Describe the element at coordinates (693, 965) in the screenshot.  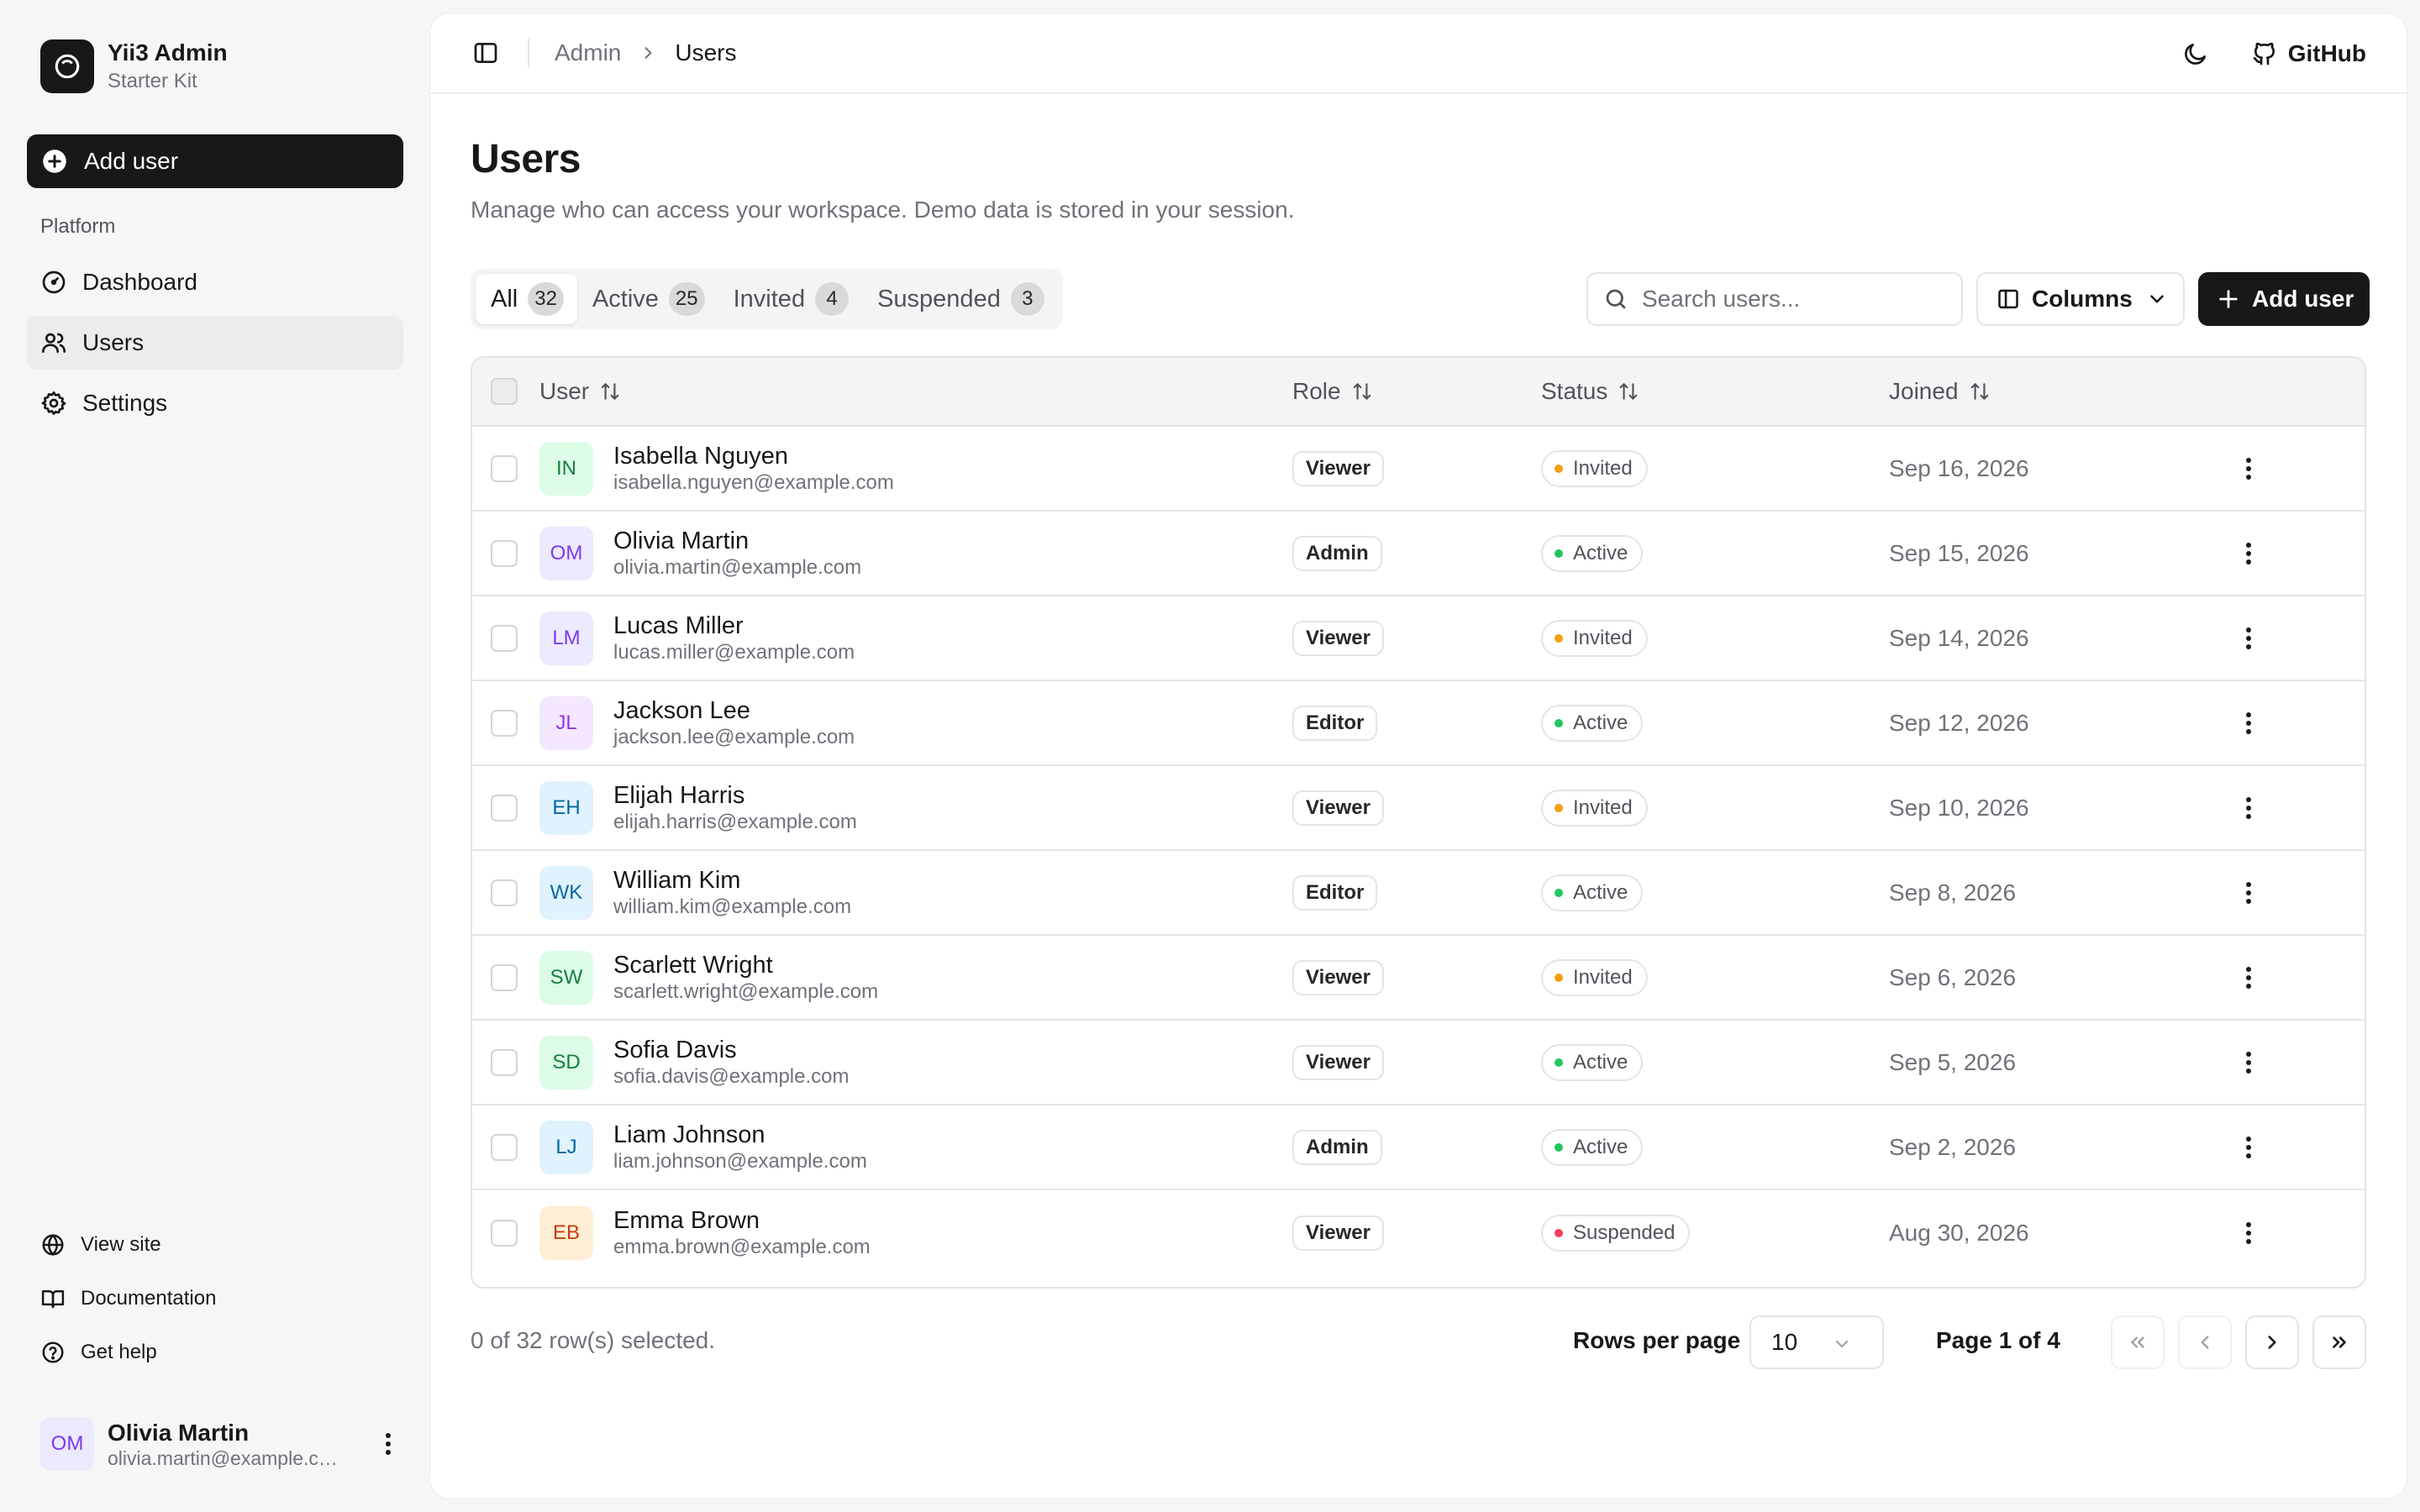
I see `user-name: Scarlett Wright` at that location.